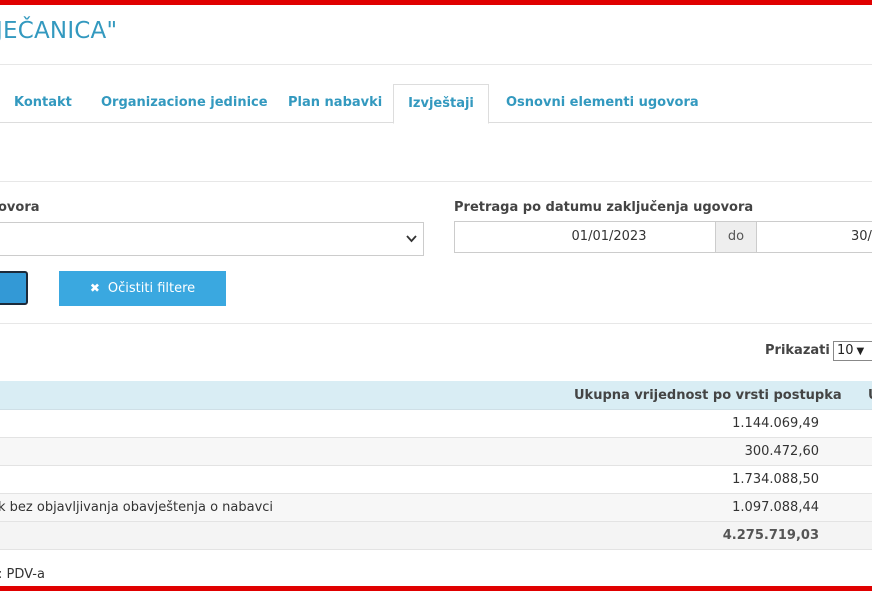 This screenshot has height=591, width=872. Describe the element at coordinates (184, 103) in the screenshot. I see `tab-organizacione-jedinice: Organizacione jedinice` at that location.